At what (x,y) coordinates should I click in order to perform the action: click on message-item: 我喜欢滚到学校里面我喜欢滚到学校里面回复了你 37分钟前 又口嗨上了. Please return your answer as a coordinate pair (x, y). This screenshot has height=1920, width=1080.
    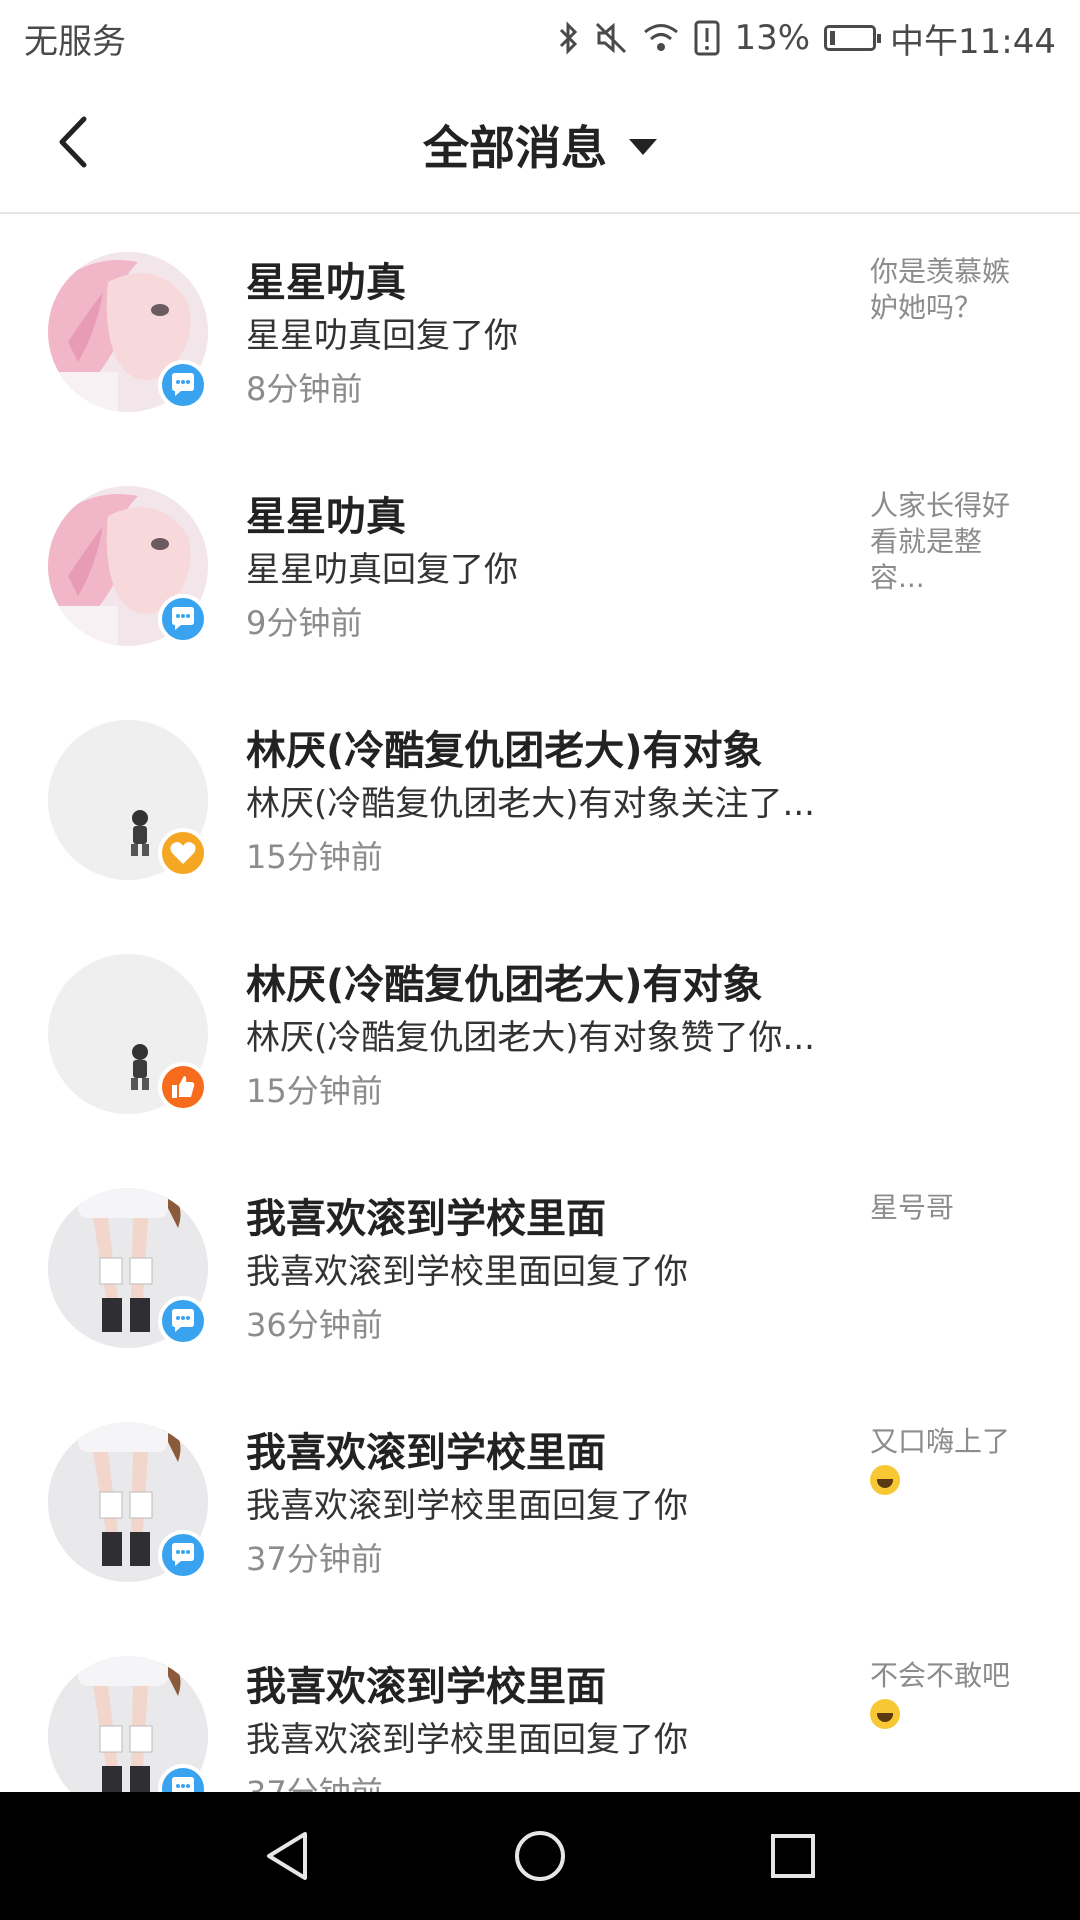
    Looking at the image, I should click on (540, 1501).